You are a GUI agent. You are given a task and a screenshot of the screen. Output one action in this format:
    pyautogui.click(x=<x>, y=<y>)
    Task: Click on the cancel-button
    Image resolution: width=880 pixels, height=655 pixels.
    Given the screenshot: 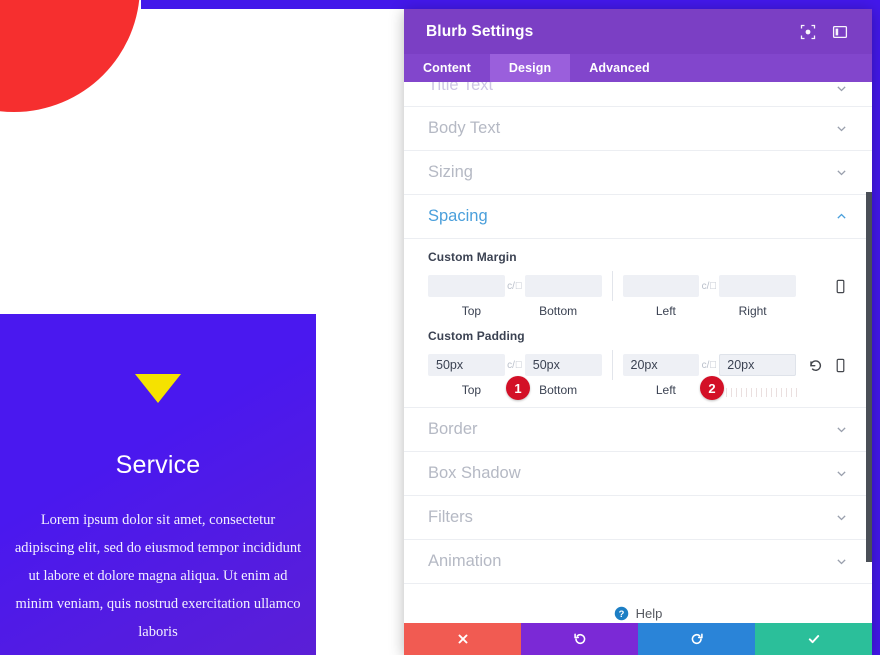 What is the action you would take?
    pyautogui.click(x=462, y=639)
    